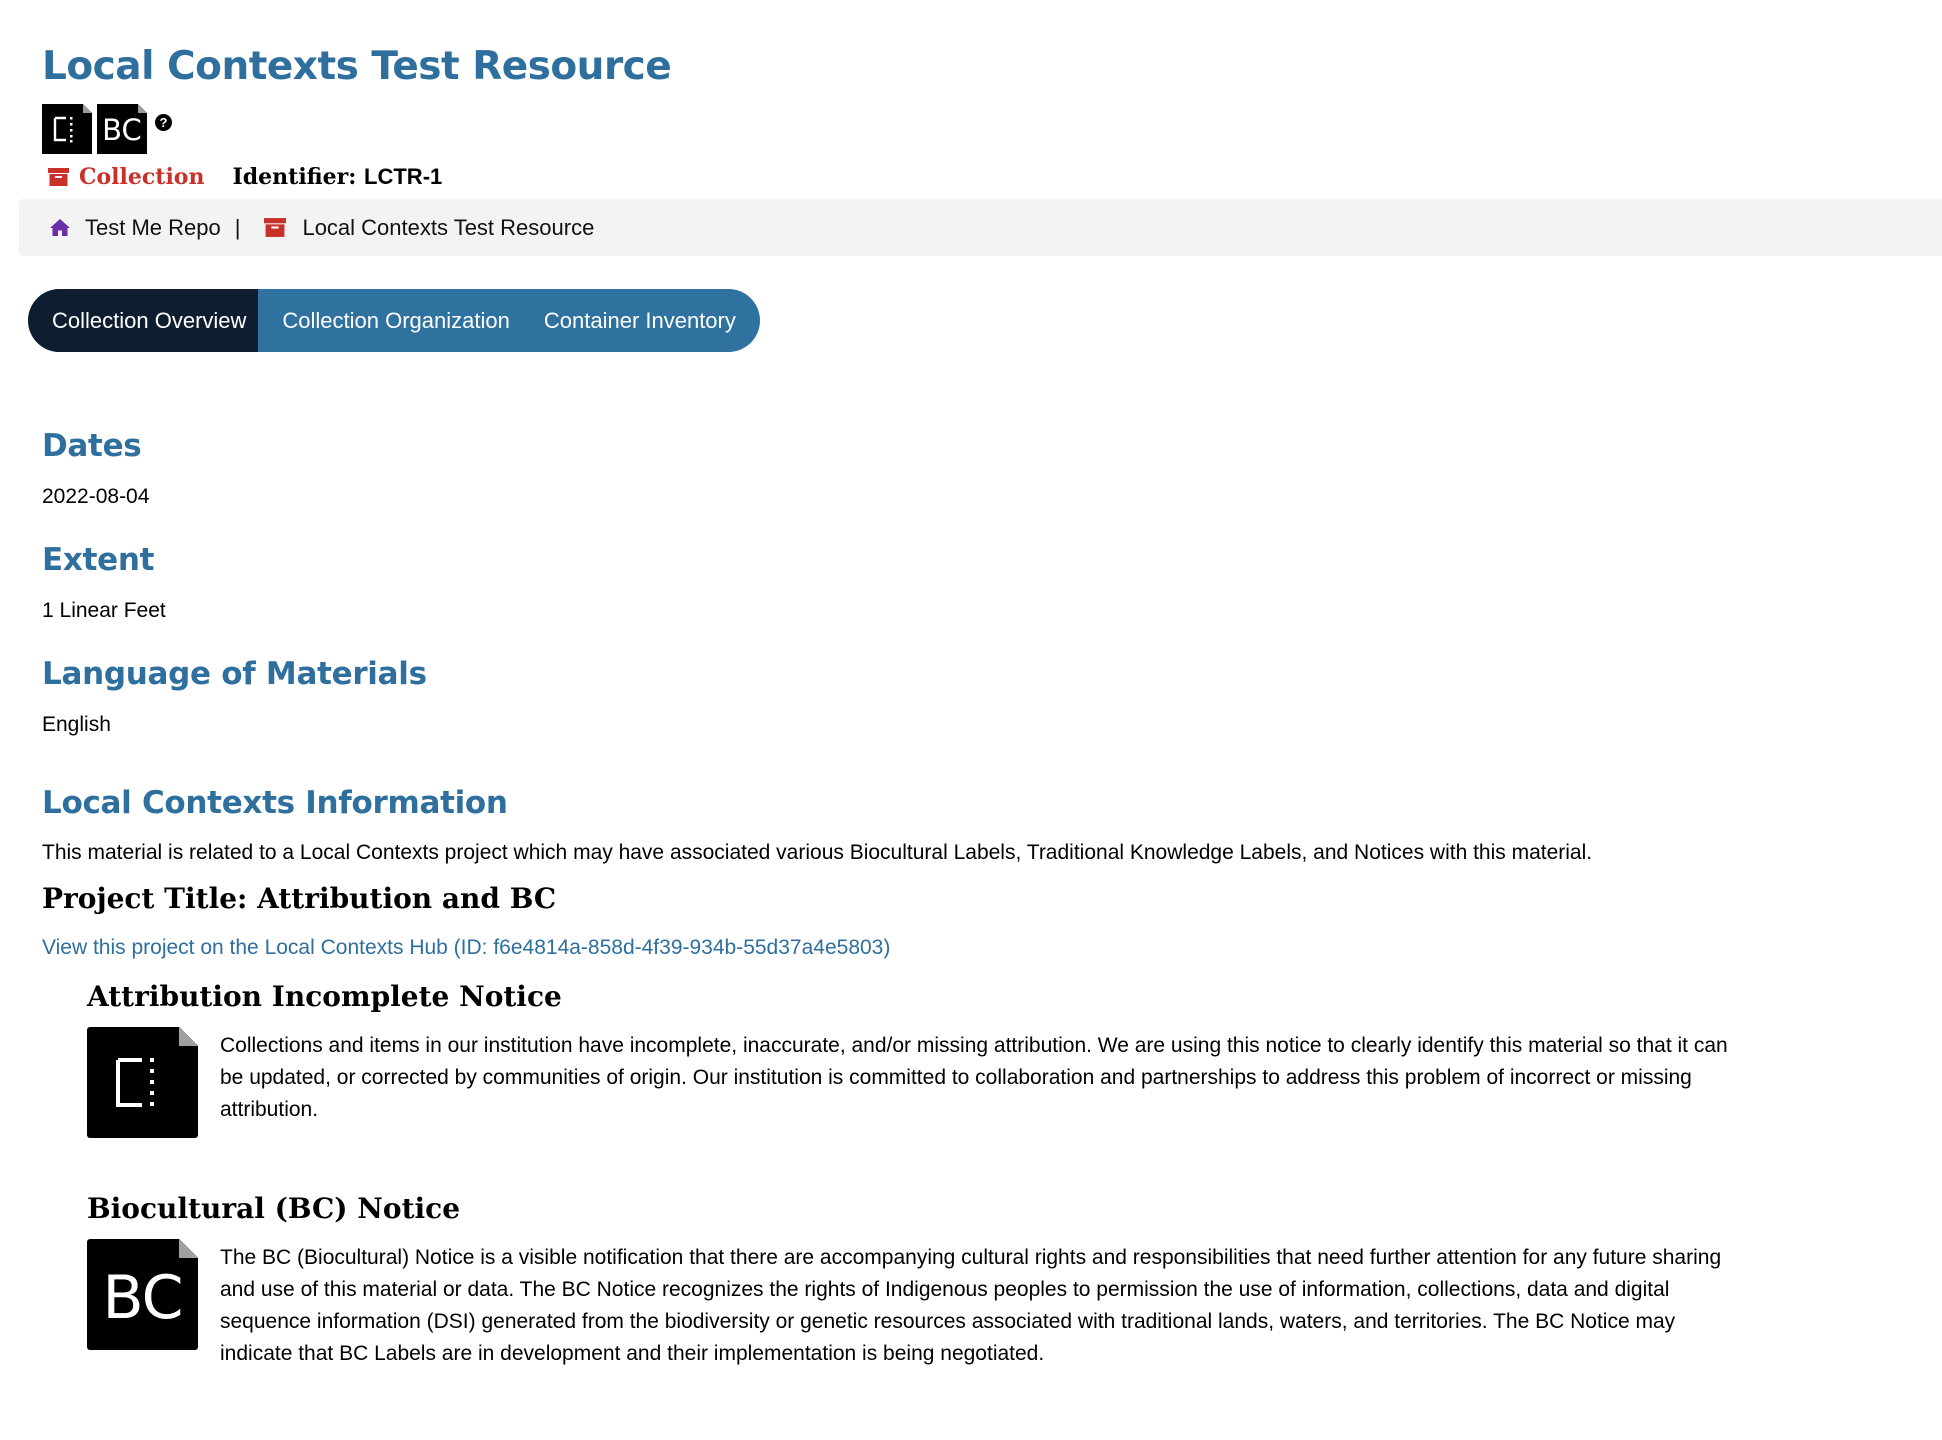  Describe the element at coordinates (234, 674) in the screenshot. I see `language-heading: Language of Materials` at that location.